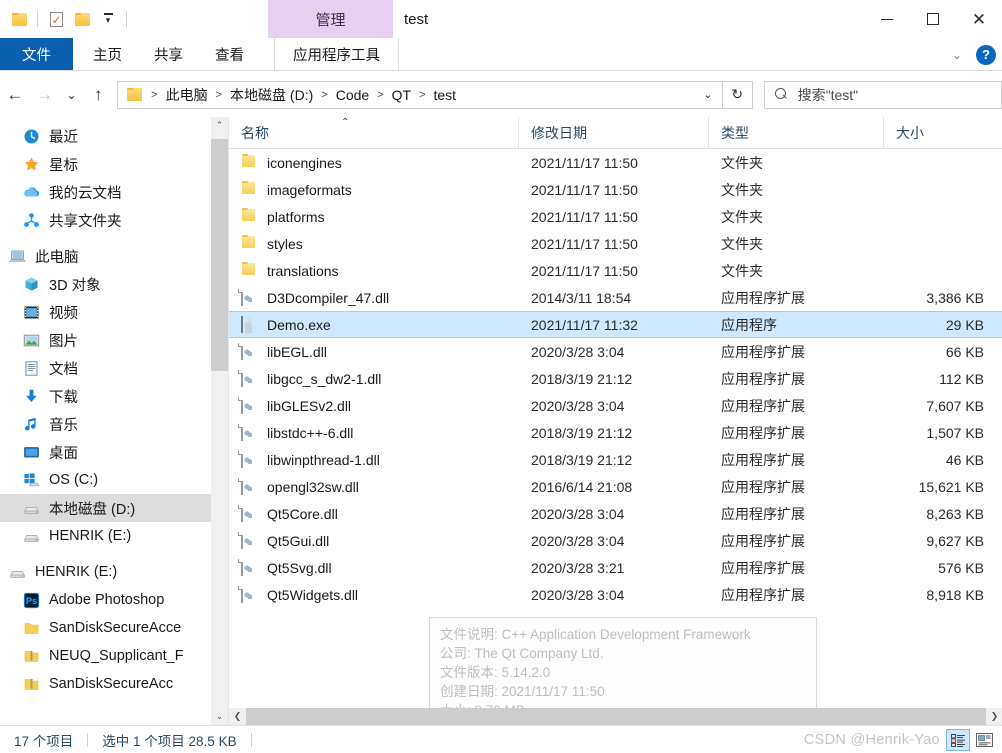  I want to click on breadcrumb-item-0: 此电脑, so click(187, 95).